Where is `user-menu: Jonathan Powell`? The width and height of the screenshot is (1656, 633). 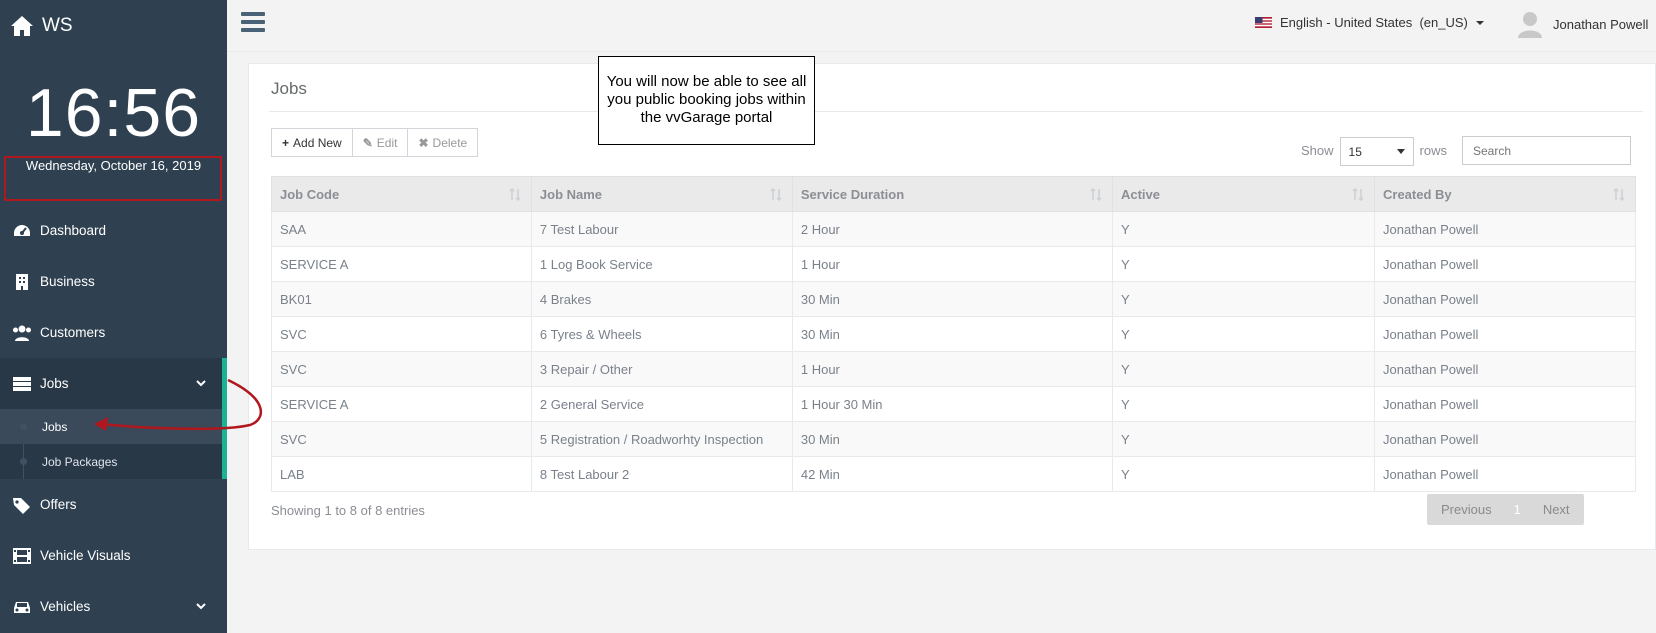
user-menu: Jonathan Powell is located at coordinates (1582, 24).